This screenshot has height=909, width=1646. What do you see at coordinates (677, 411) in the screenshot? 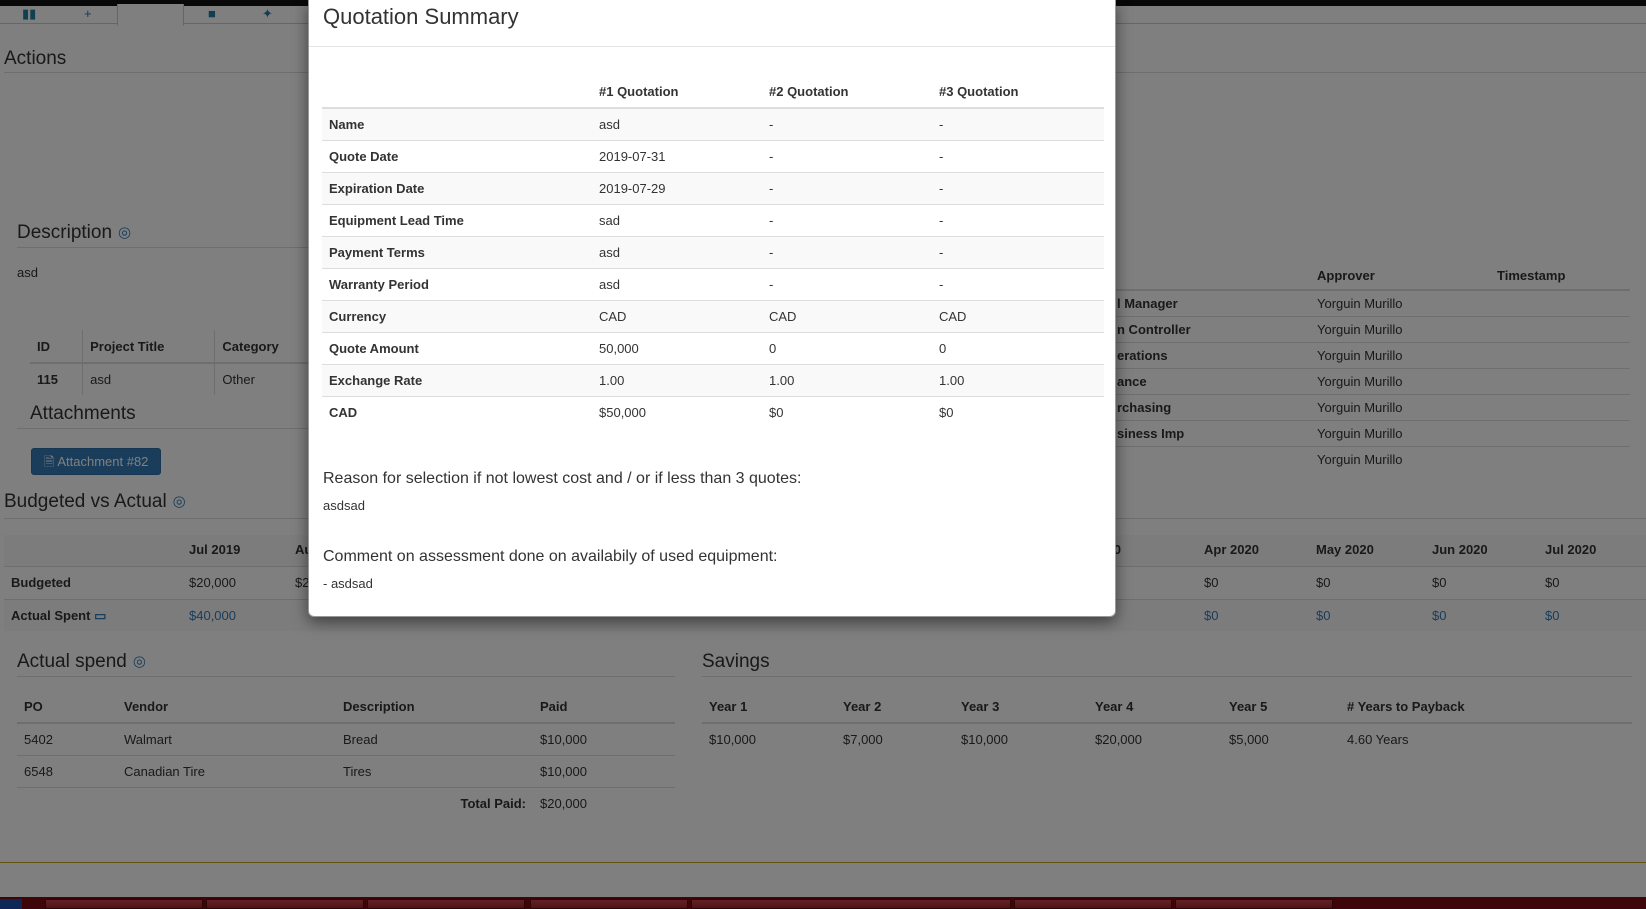
I see `cell-quotation-1: $50,000` at bounding box center [677, 411].